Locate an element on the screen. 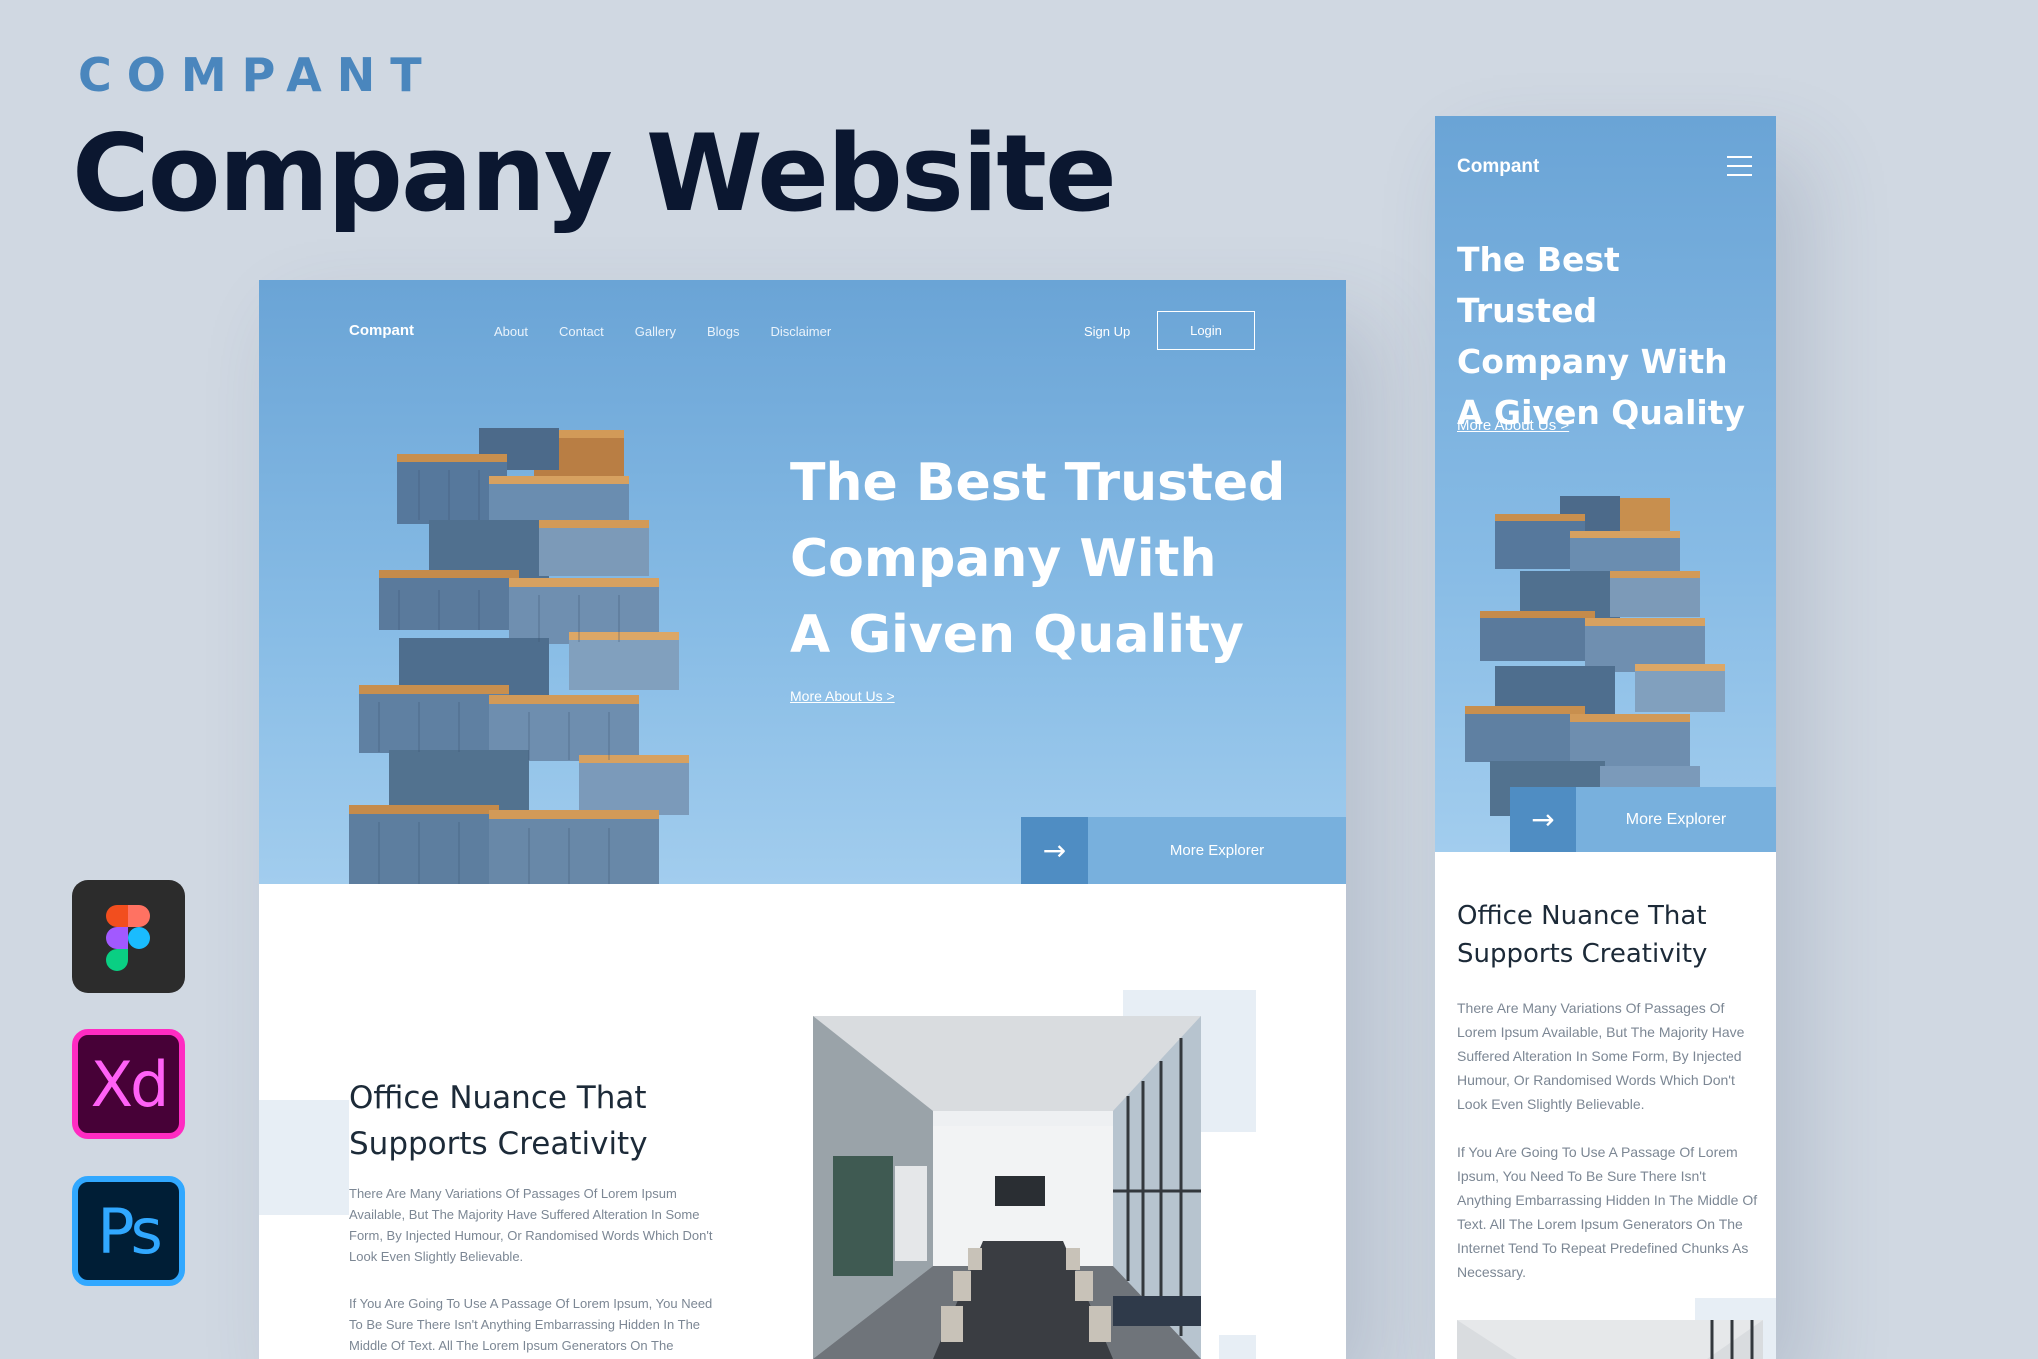  xd-icon: Xd is located at coordinates (128, 1084).